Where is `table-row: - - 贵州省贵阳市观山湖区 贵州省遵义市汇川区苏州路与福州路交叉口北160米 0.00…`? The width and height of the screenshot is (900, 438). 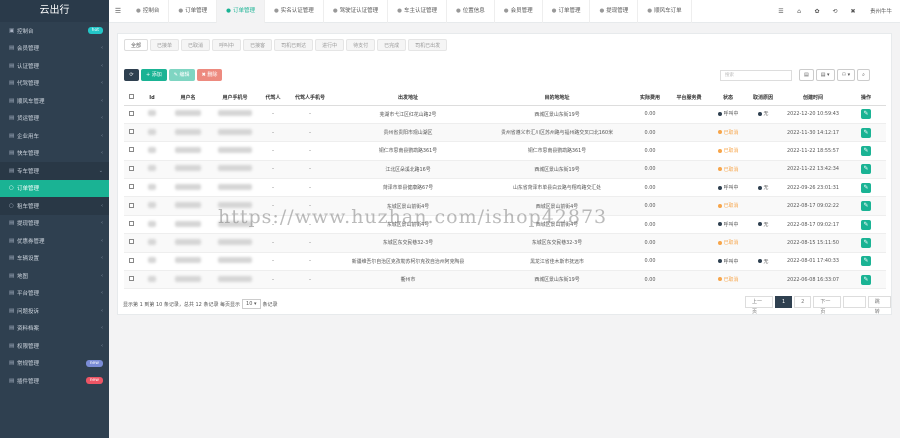 table-row: - - 贵州省贵阳市观山湖区 贵州省遵义市汇川区苏州路与福州路交叉口北160米 0.00… is located at coordinates (505, 133).